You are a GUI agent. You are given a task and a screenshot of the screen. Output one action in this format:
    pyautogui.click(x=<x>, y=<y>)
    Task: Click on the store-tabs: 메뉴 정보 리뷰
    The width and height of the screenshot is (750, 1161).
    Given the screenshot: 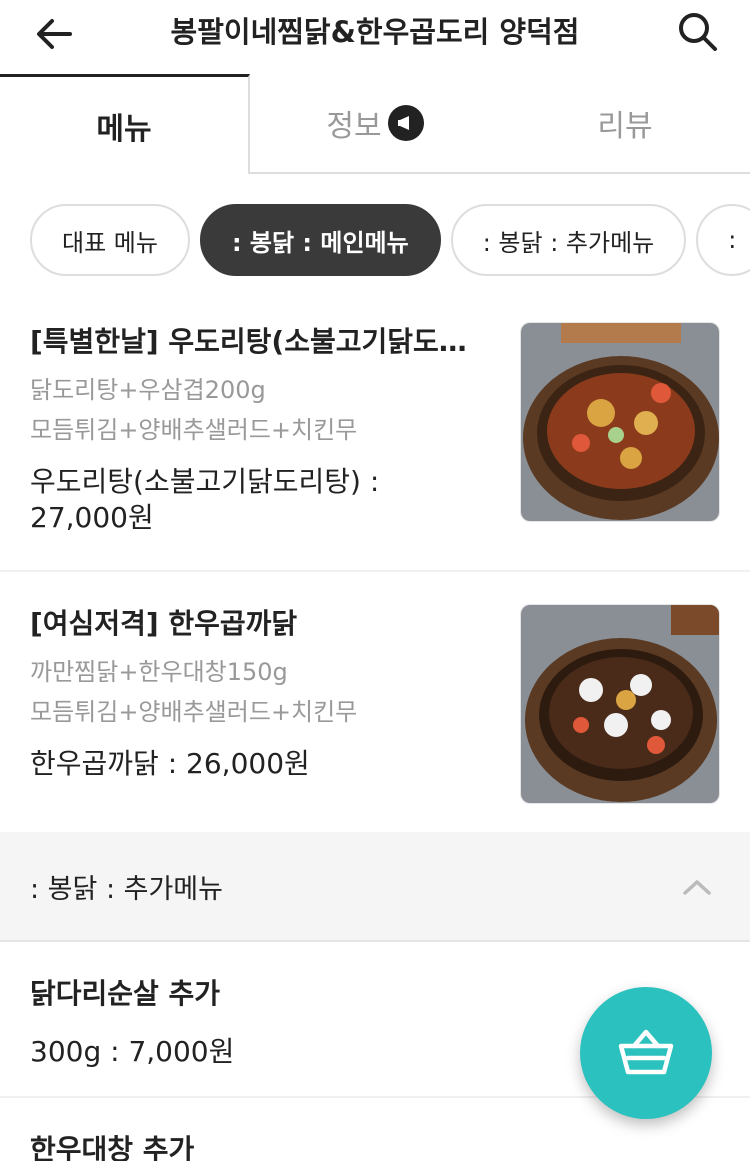 What is the action you would take?
    pyautogui.click(x=375, y=124)
    